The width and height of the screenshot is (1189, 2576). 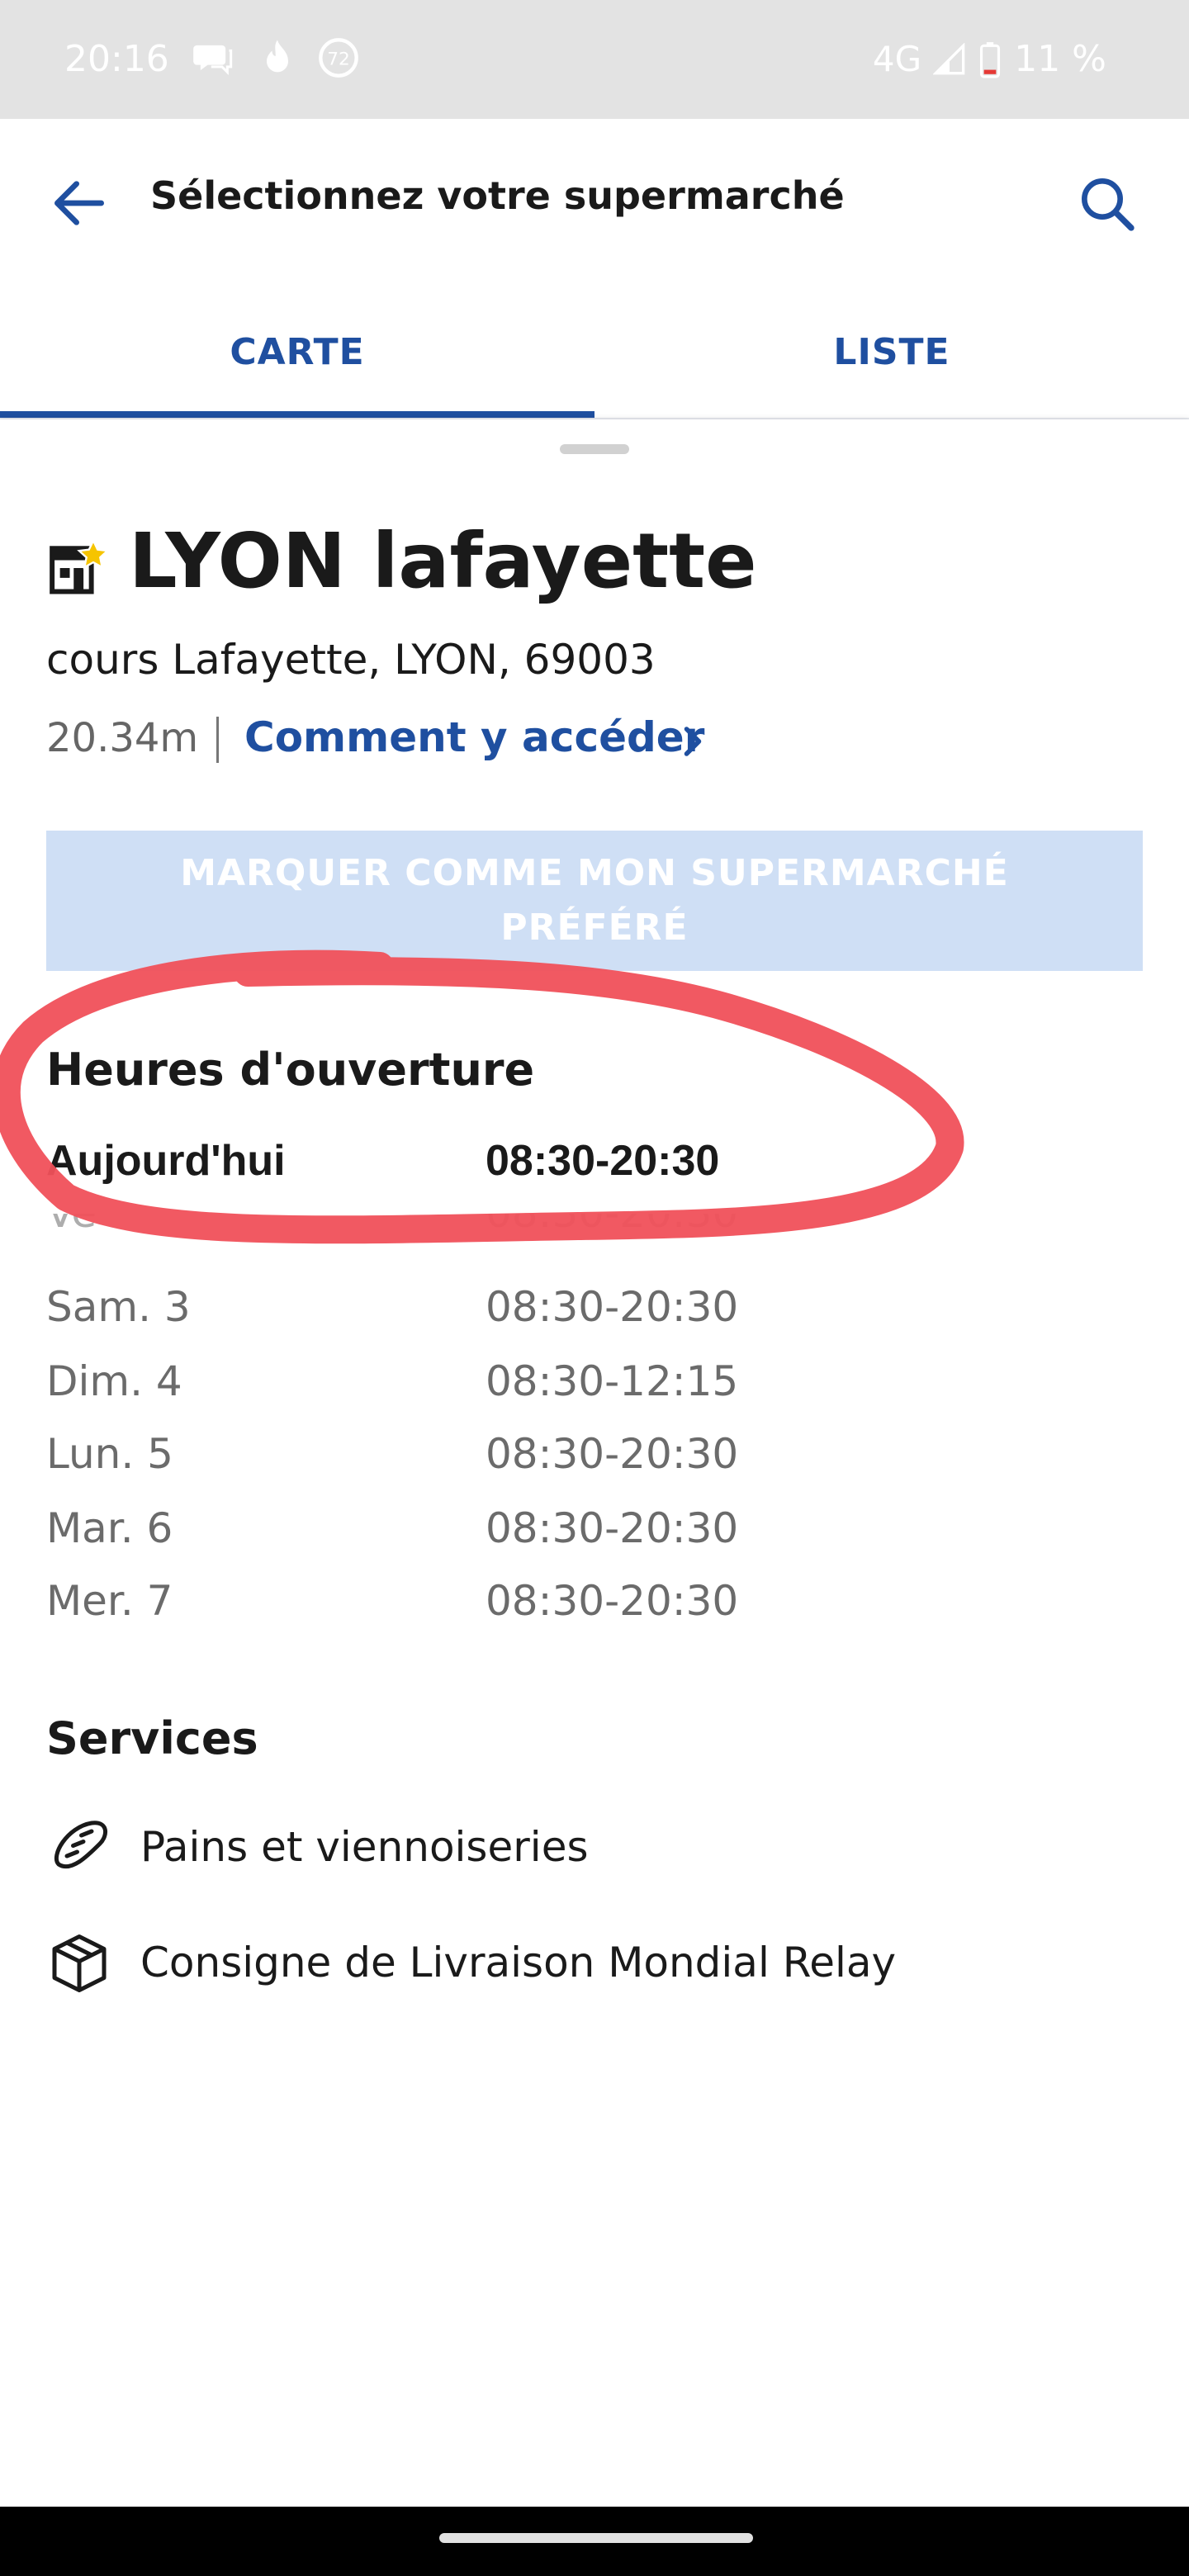 I want to click on package-icon, so click(x=79, y=1963).